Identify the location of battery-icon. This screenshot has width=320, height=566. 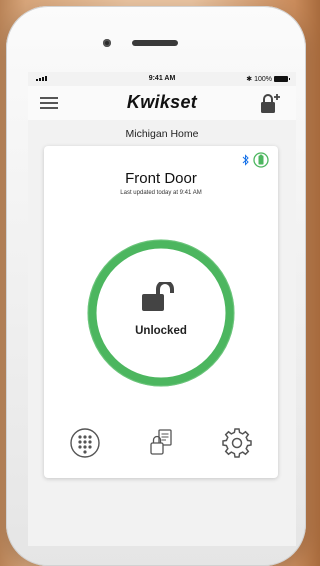
(282, 79).